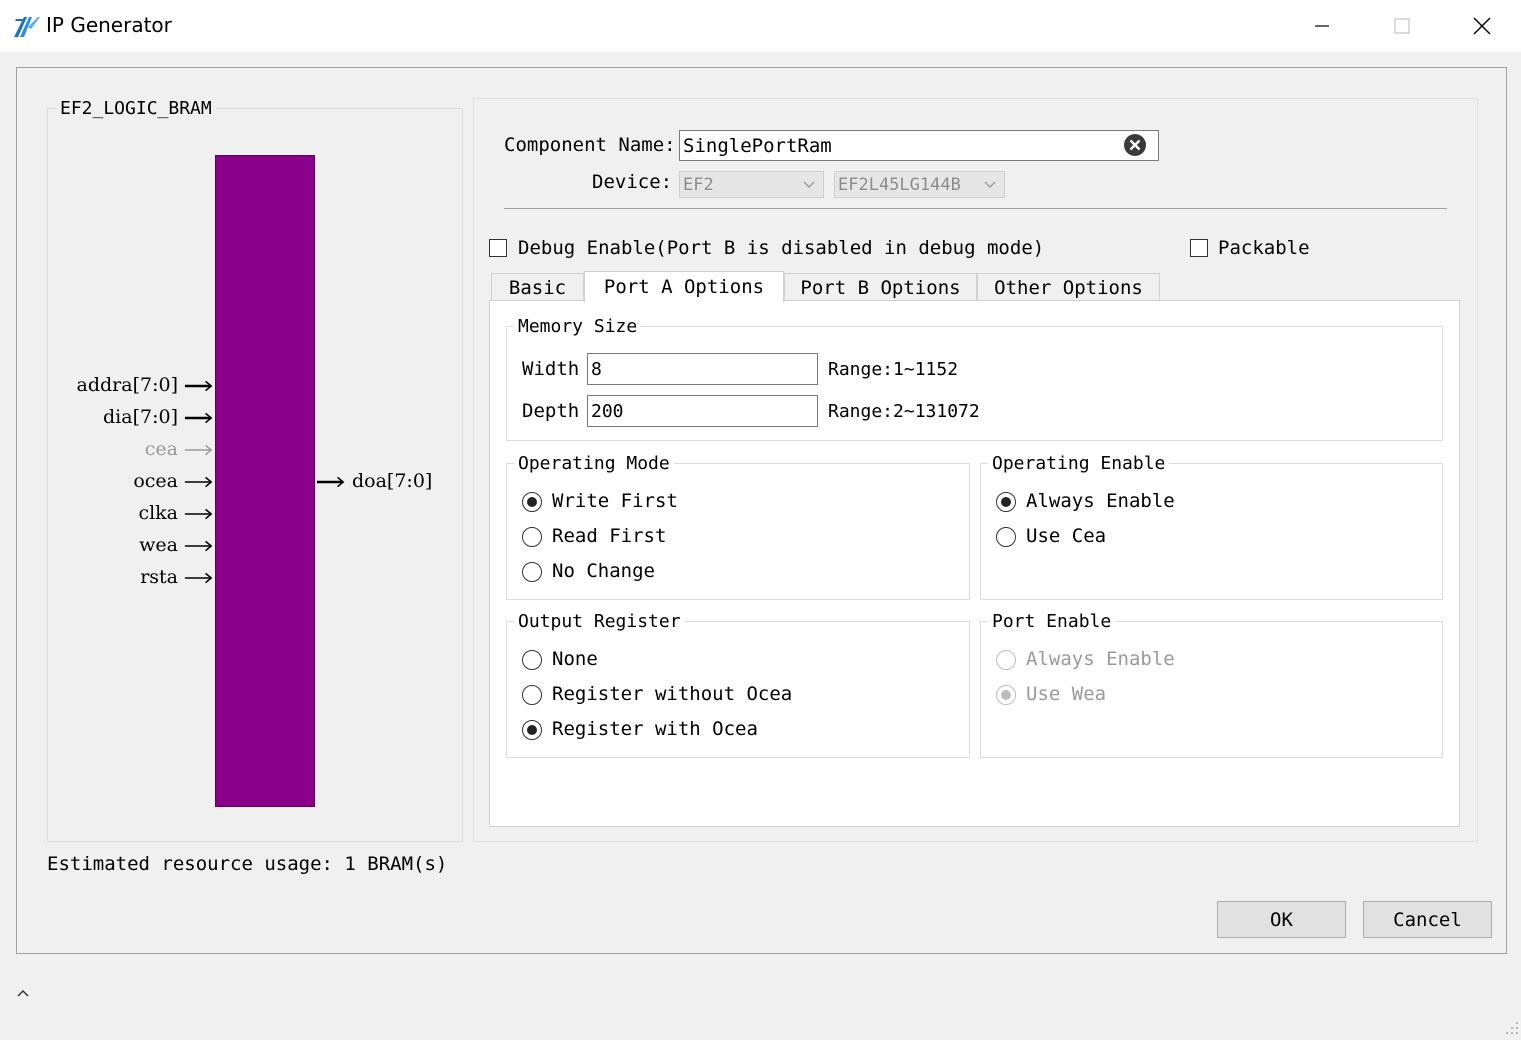  What do you see at coordinates (27, 27) in the screenshot?
I see `ip-generator-logo-icon` at bounding box center [27, 27].